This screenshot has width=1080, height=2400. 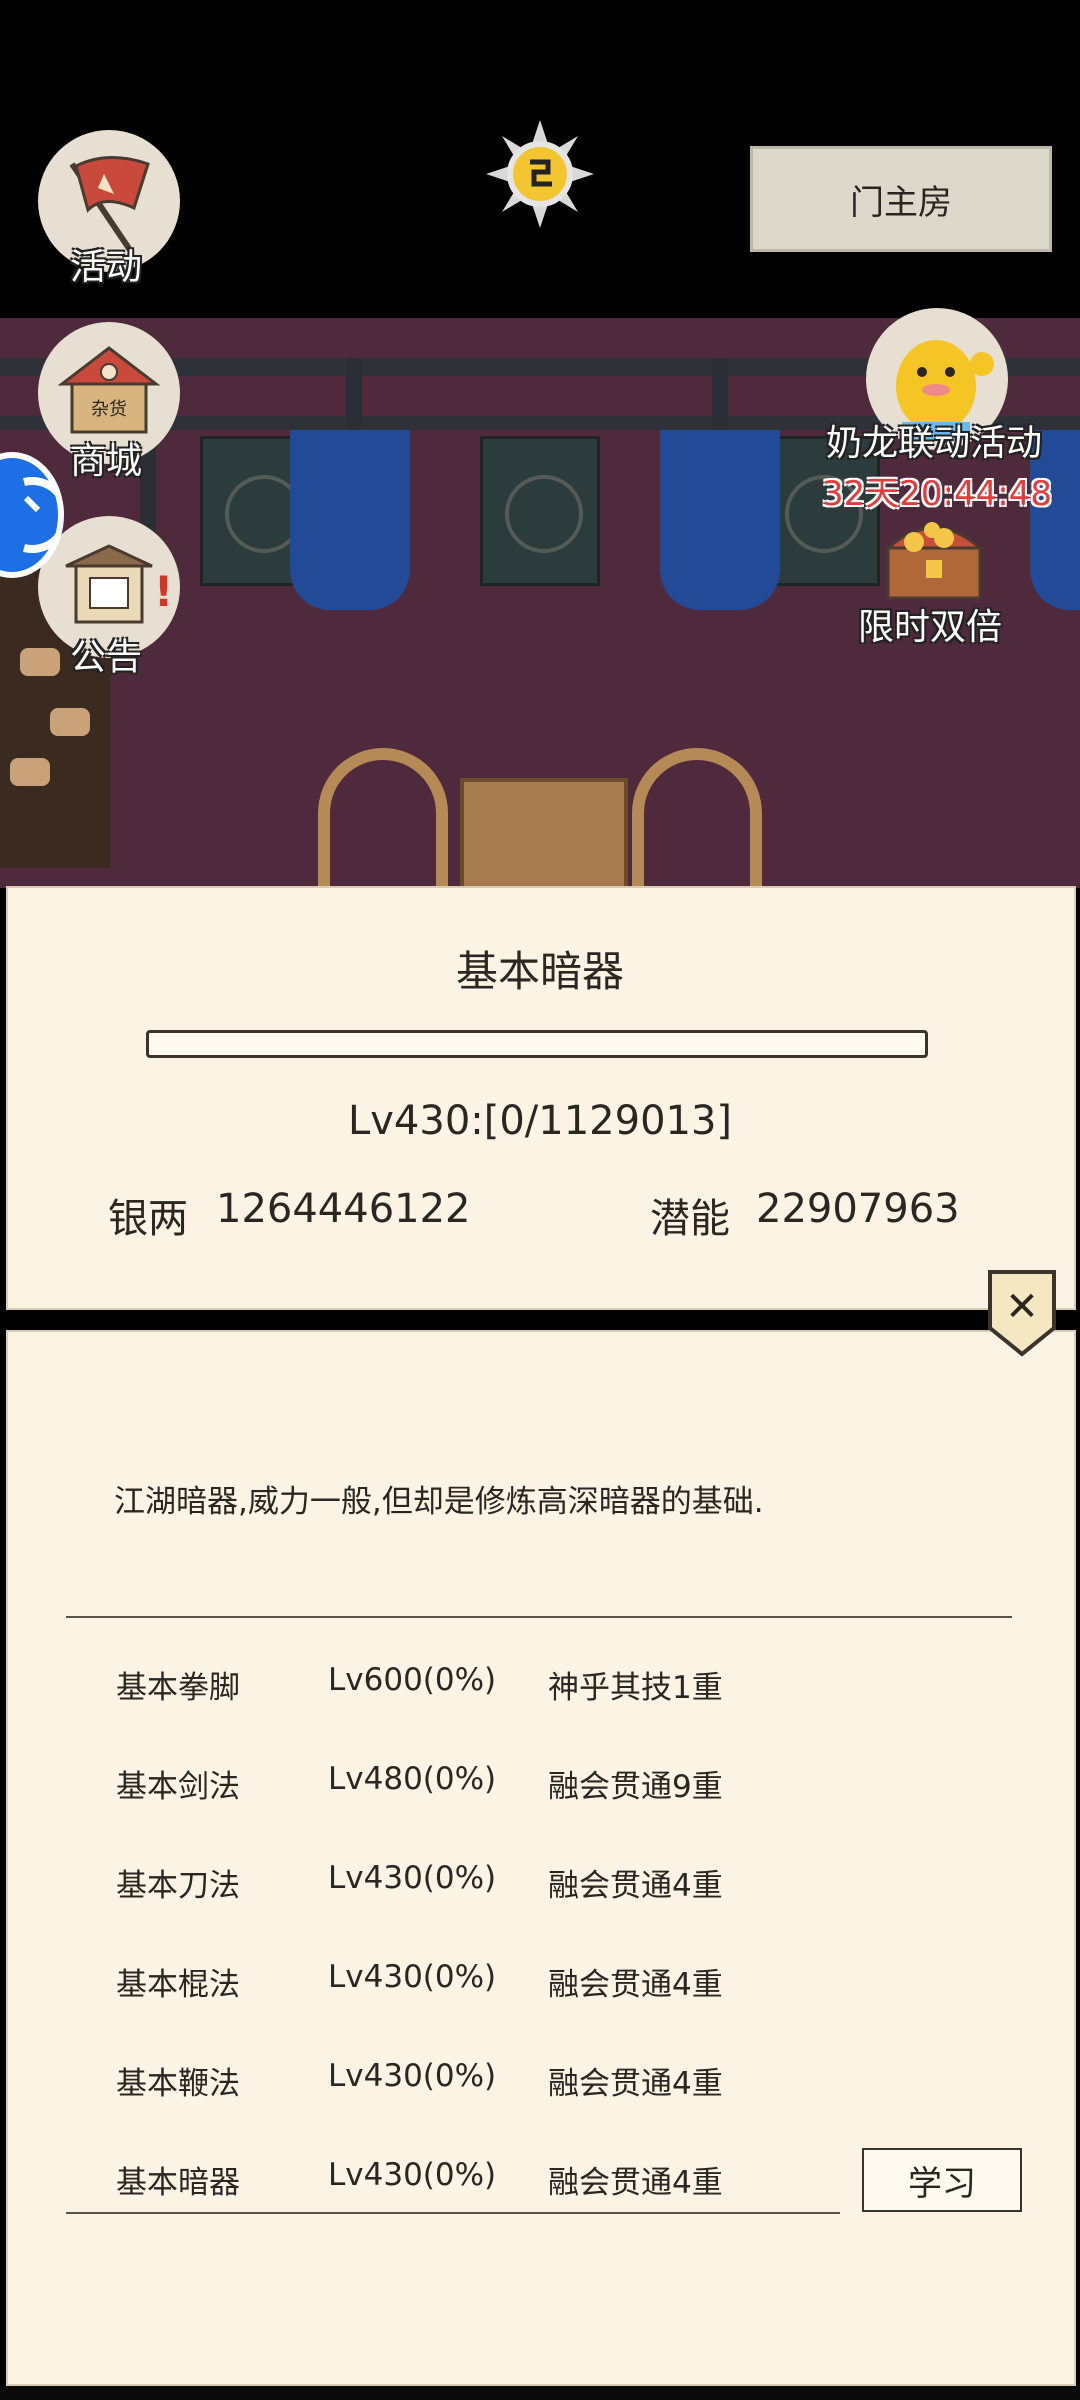 What do you see at coordinates (439, 1502) in the screenshot?
I see `skill-description: 江湖暗器,威力一般,但却是修炼高深暗器的基础.` at bounding box center [439, 1502].